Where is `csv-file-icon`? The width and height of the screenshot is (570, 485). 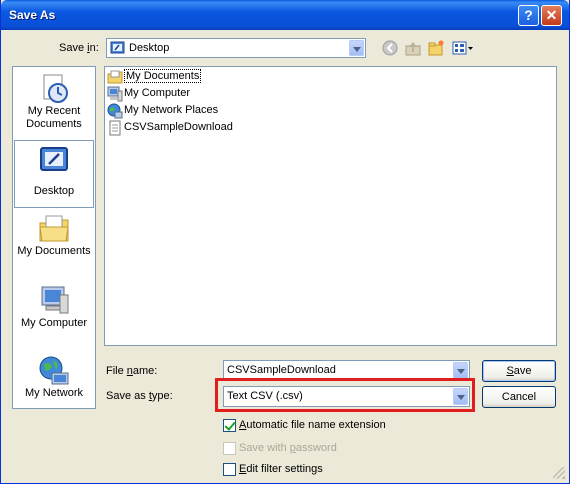
csv-file-icon is located at coordinates (115, 128).